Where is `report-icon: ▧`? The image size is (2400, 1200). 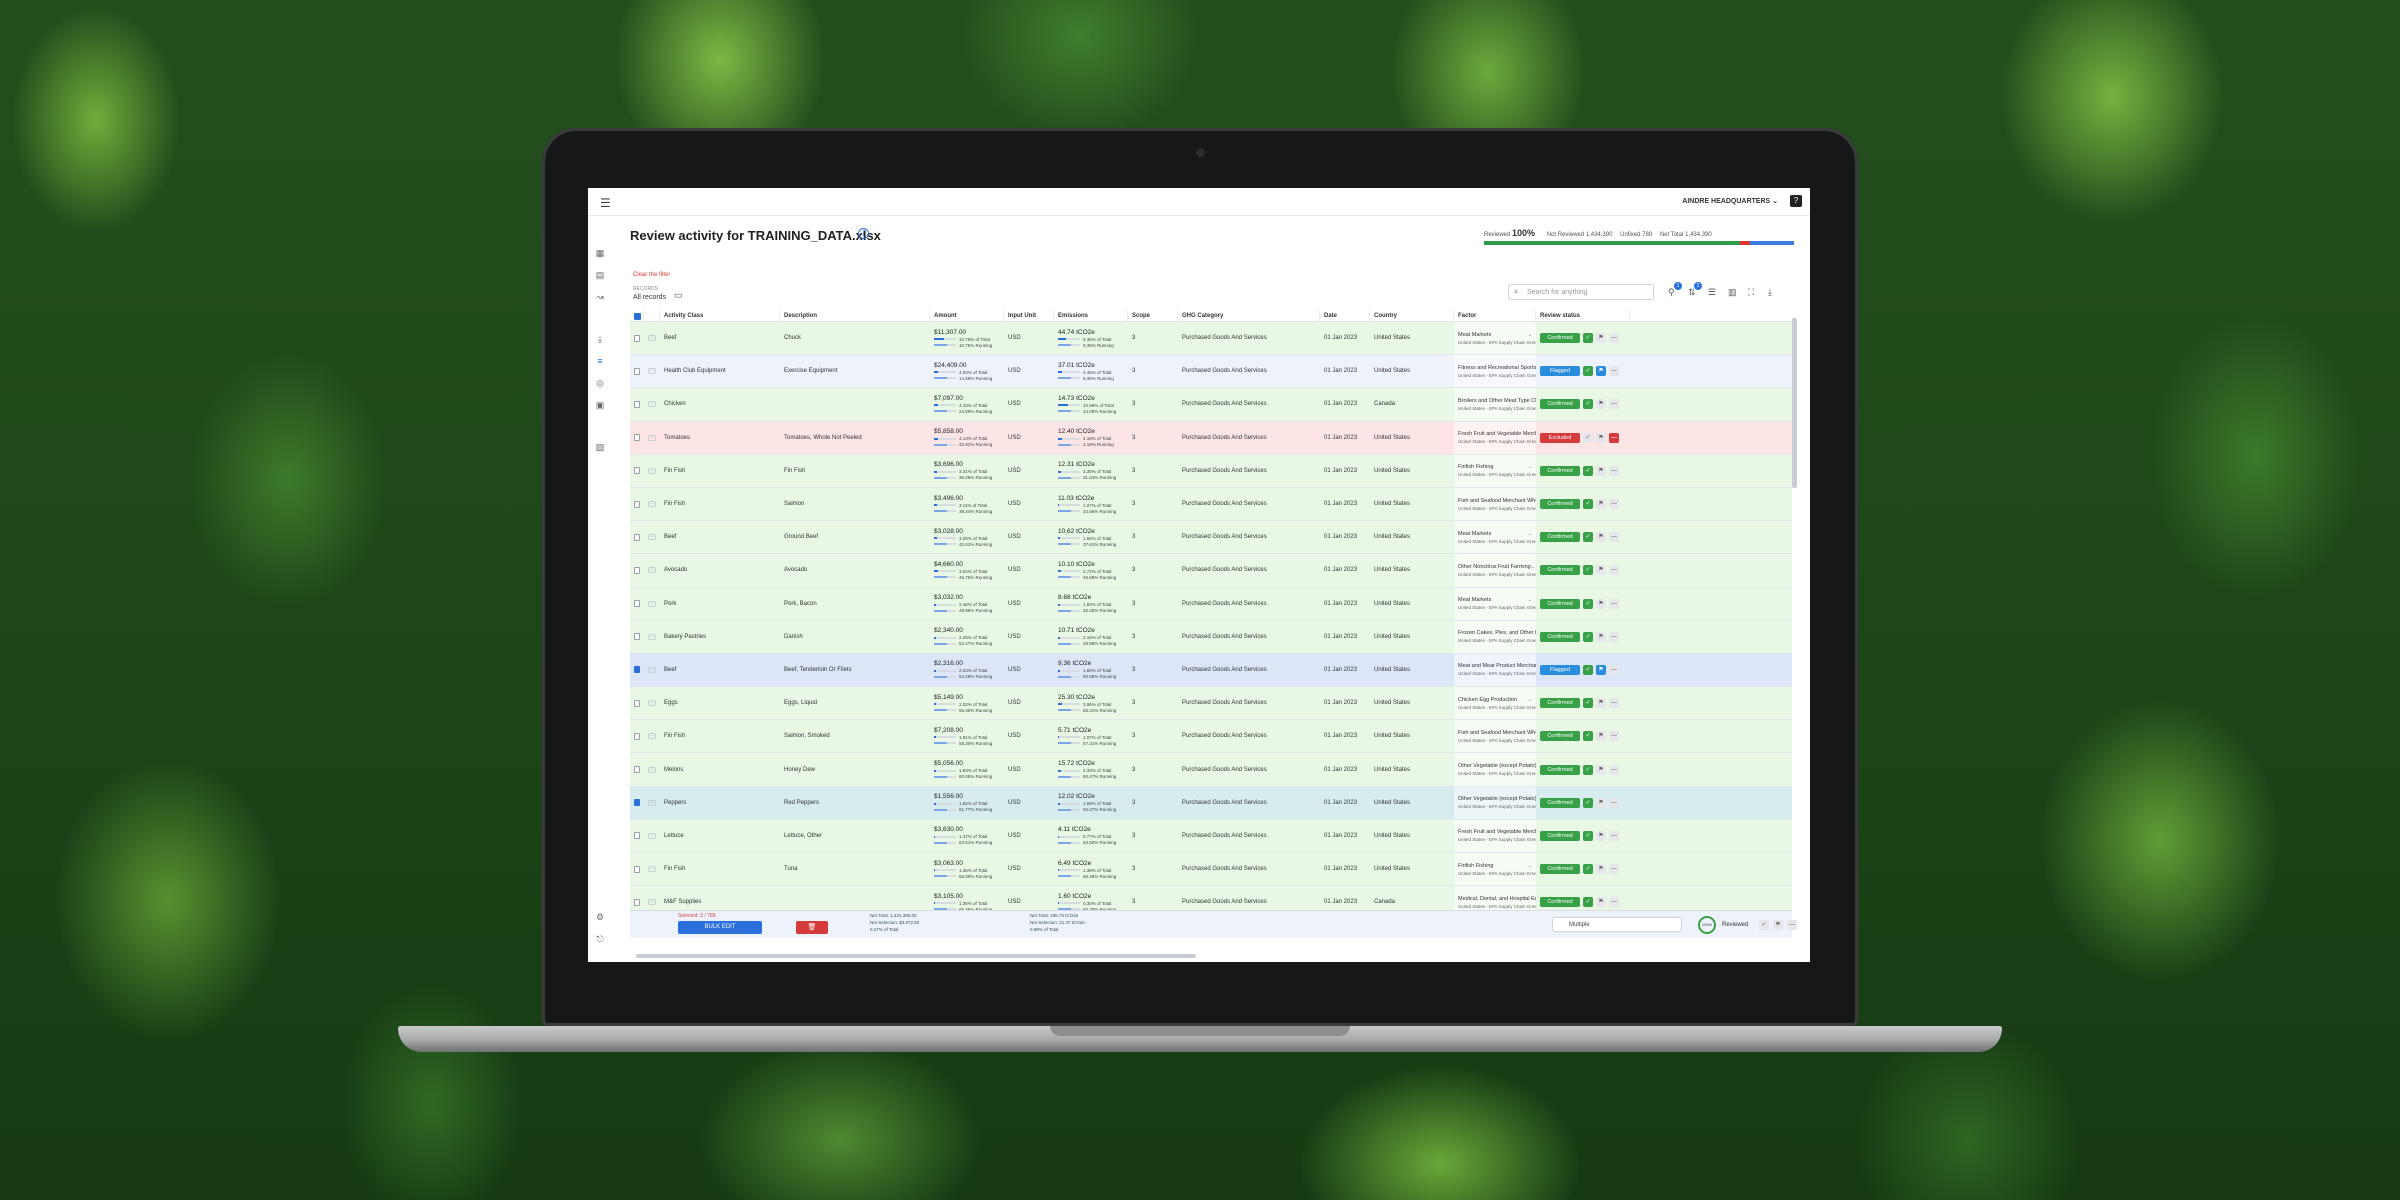 report-icon: ▧ is located at coordinates (600, 447).